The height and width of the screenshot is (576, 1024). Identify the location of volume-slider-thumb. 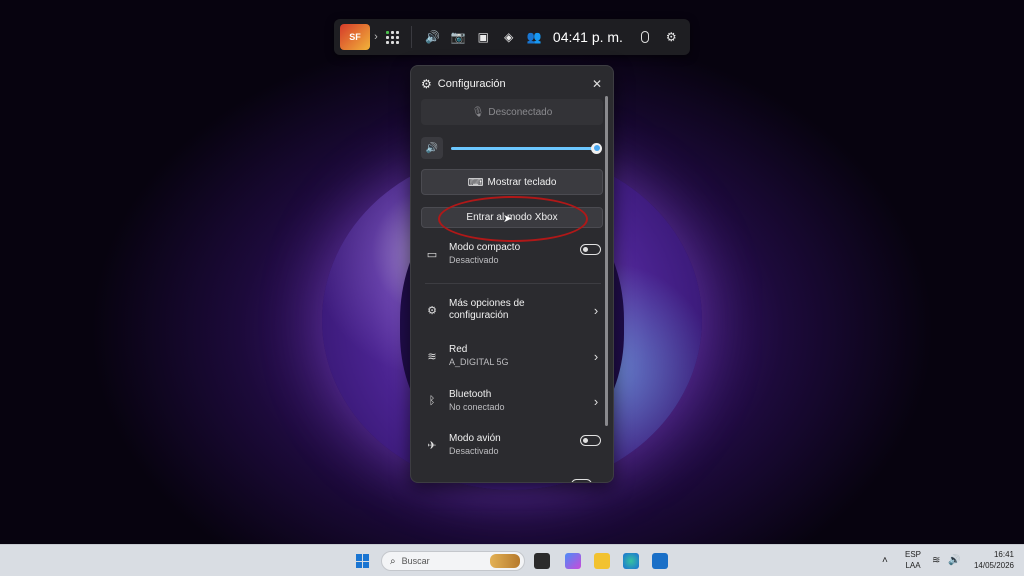
(596, 148).